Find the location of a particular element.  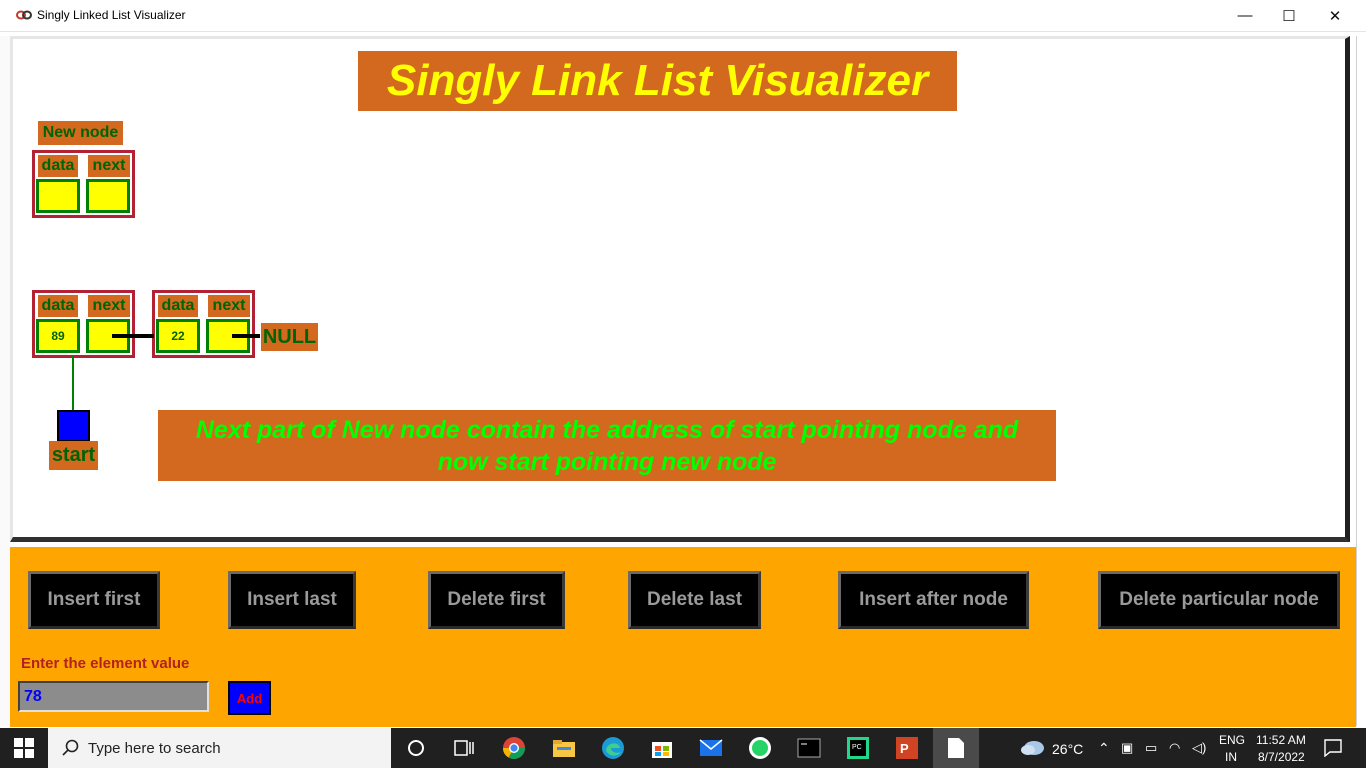

window-title: Singly Linked List Visualizer is located at coordinates (111, 15).